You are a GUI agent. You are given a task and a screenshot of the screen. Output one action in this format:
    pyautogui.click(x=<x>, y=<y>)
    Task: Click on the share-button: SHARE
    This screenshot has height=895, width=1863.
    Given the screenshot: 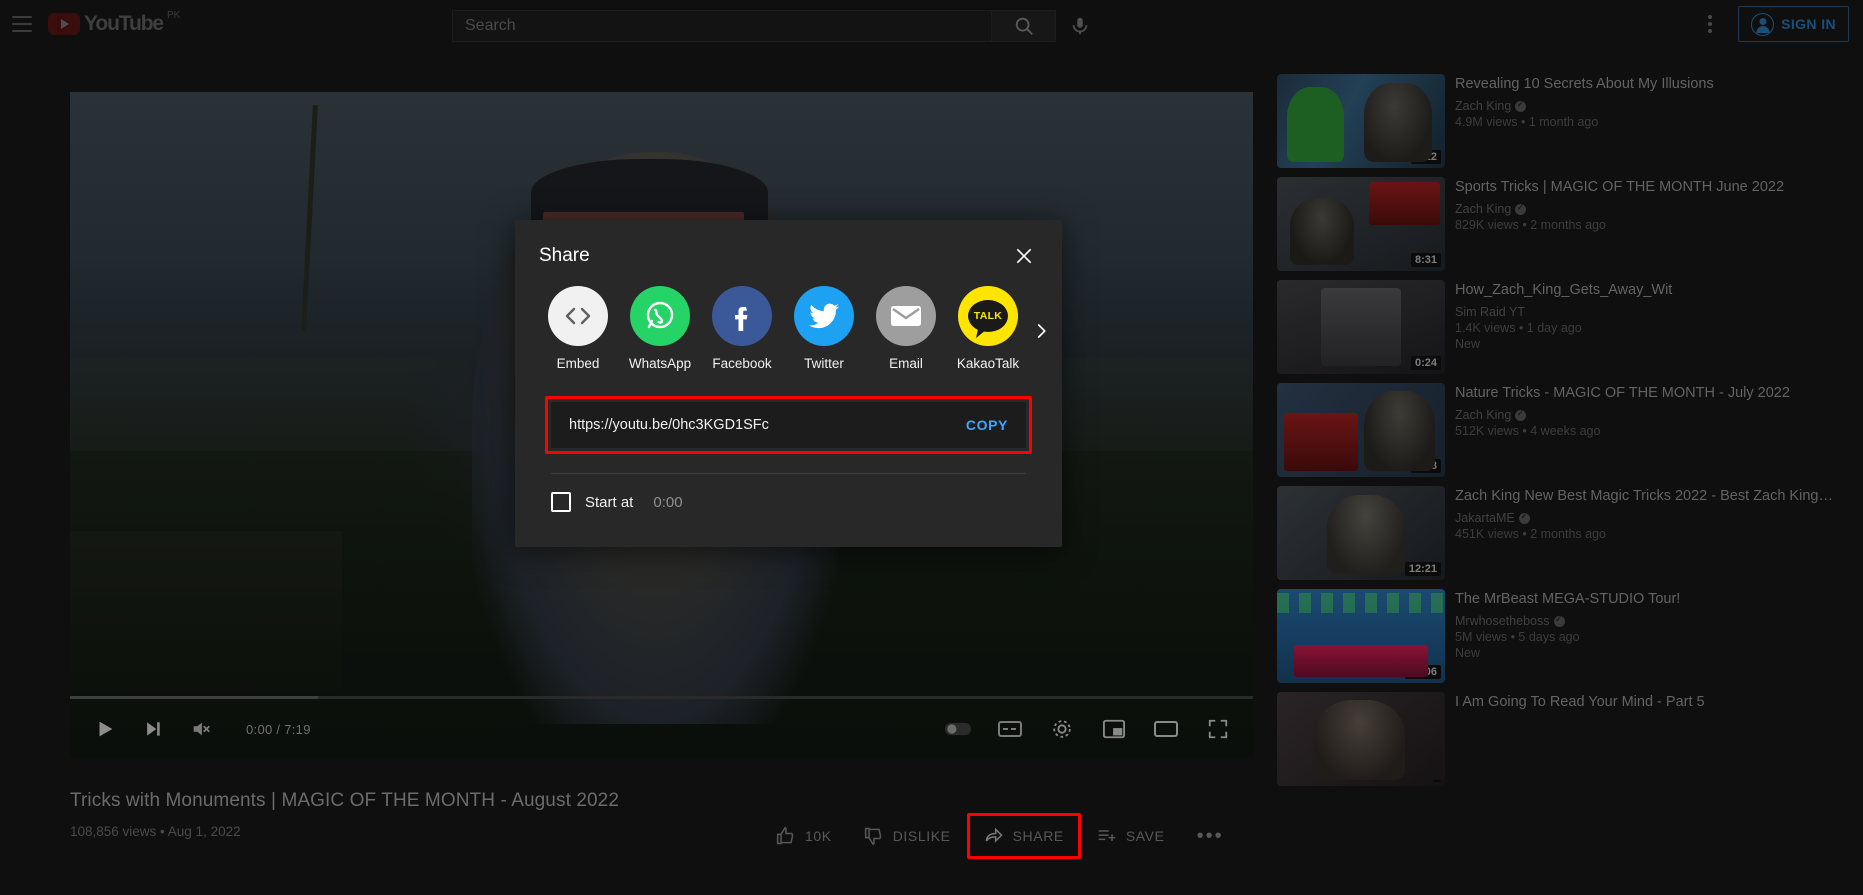 What is the action you would take?
    pyautogui.click(x=1023, y=836)
    